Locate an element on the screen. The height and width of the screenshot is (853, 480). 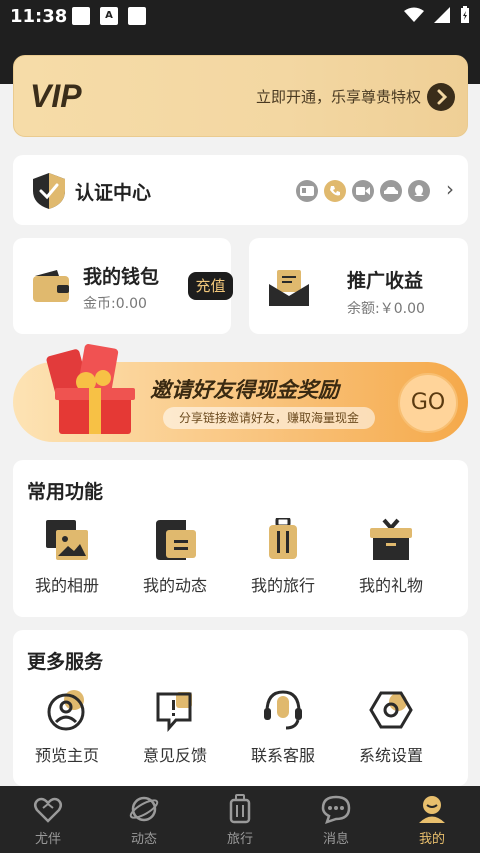
auth-status-icons is located at coordinates (363, 191).